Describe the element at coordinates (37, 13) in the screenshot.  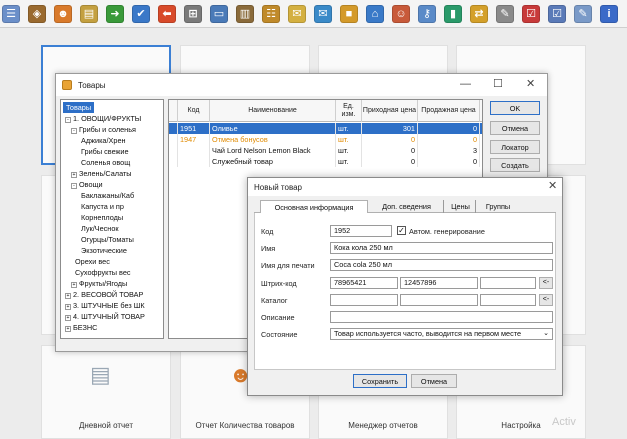
I see `barrel-icon: ◈` at that location.